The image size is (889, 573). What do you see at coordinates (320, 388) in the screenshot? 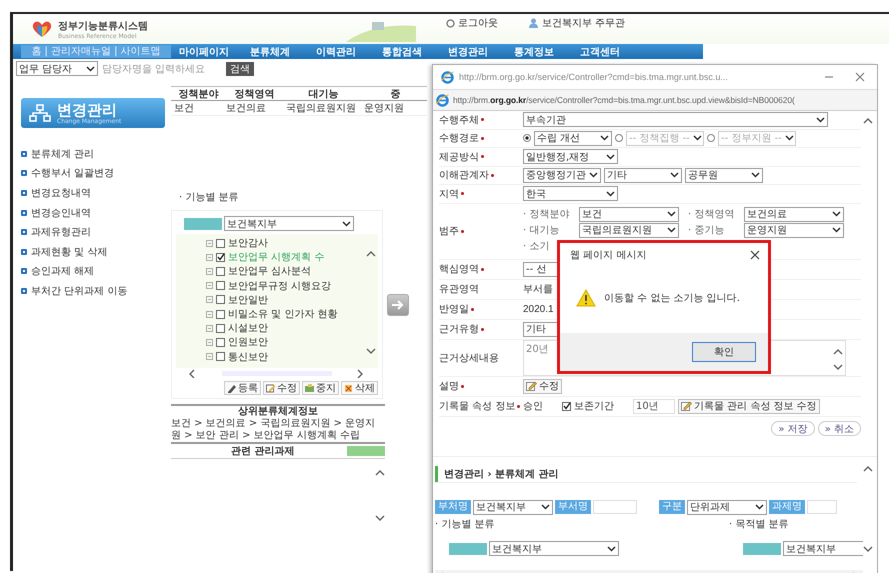
I see `toolbar-button: 중지` at bounding box center [320, 388].